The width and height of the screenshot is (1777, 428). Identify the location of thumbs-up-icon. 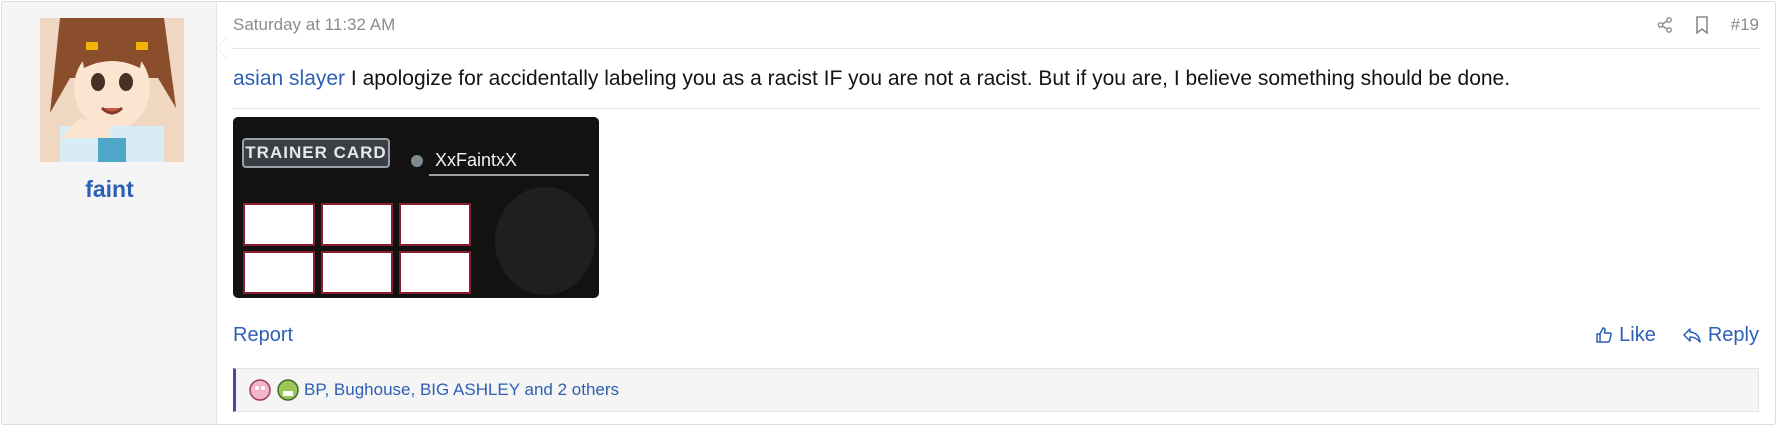
(1604, 335).